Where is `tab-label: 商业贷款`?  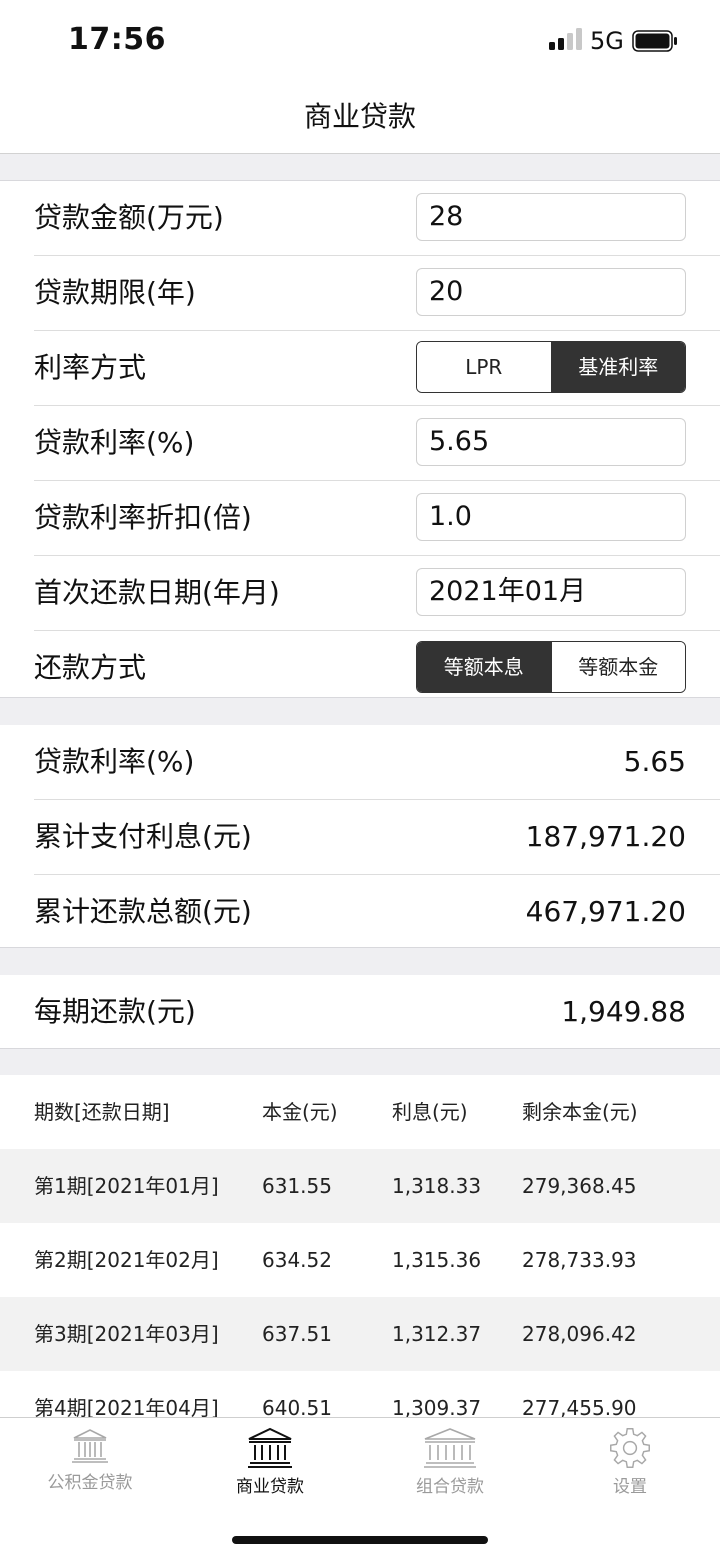 tab-label: 商业贷款 is located at coordinates (270, 1487).